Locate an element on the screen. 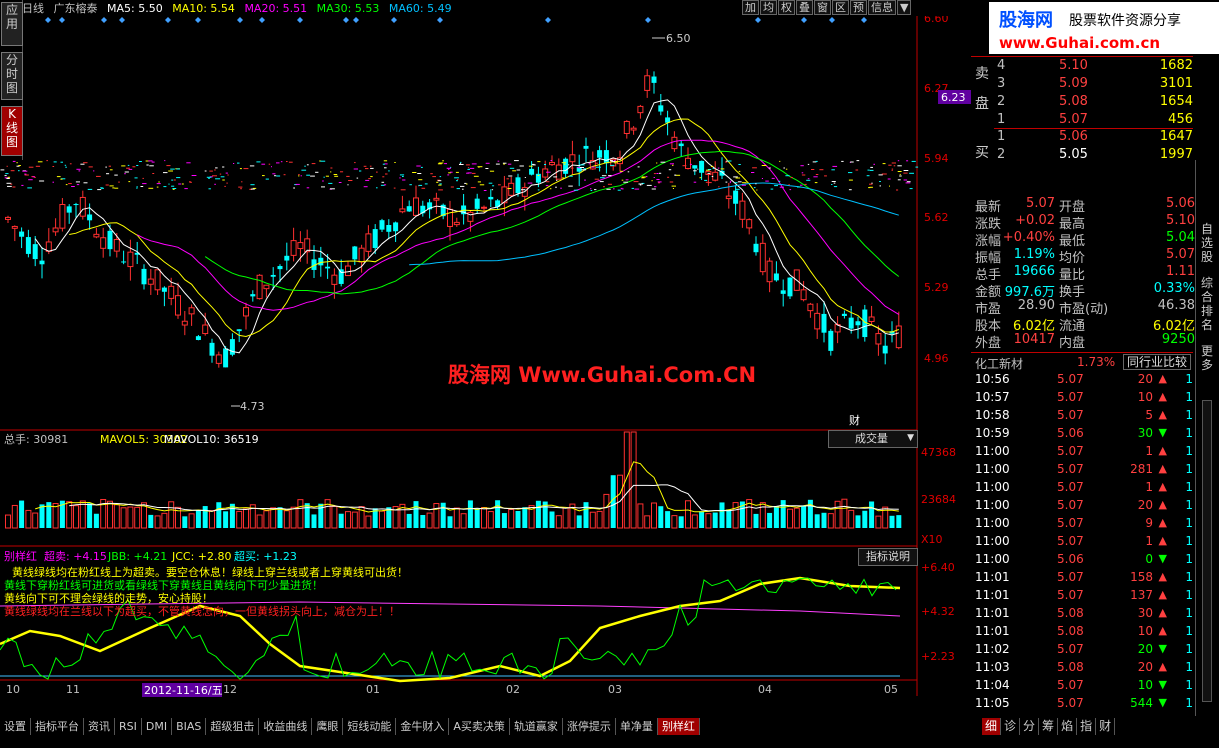  quote-tab: 分 is located at coordinates (1030, 726).